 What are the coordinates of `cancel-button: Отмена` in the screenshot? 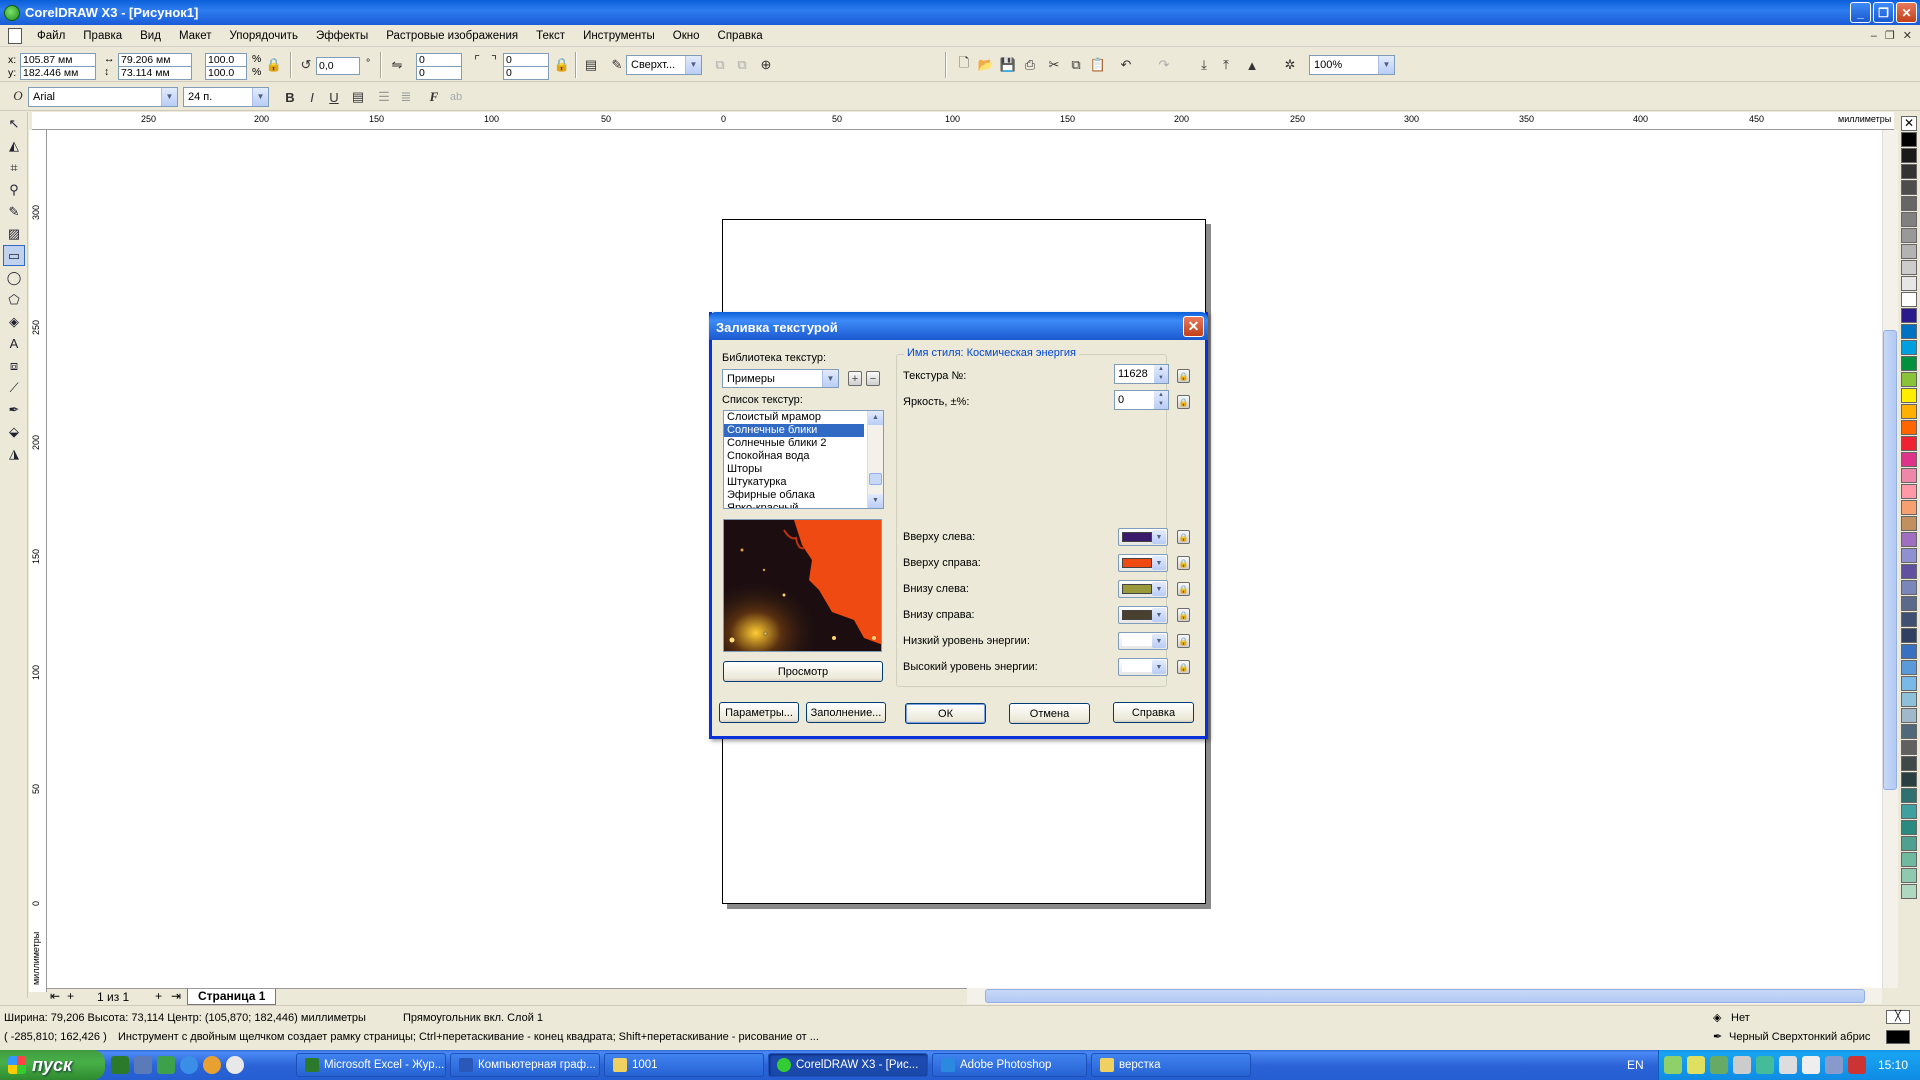 It's located at (1049, 713).